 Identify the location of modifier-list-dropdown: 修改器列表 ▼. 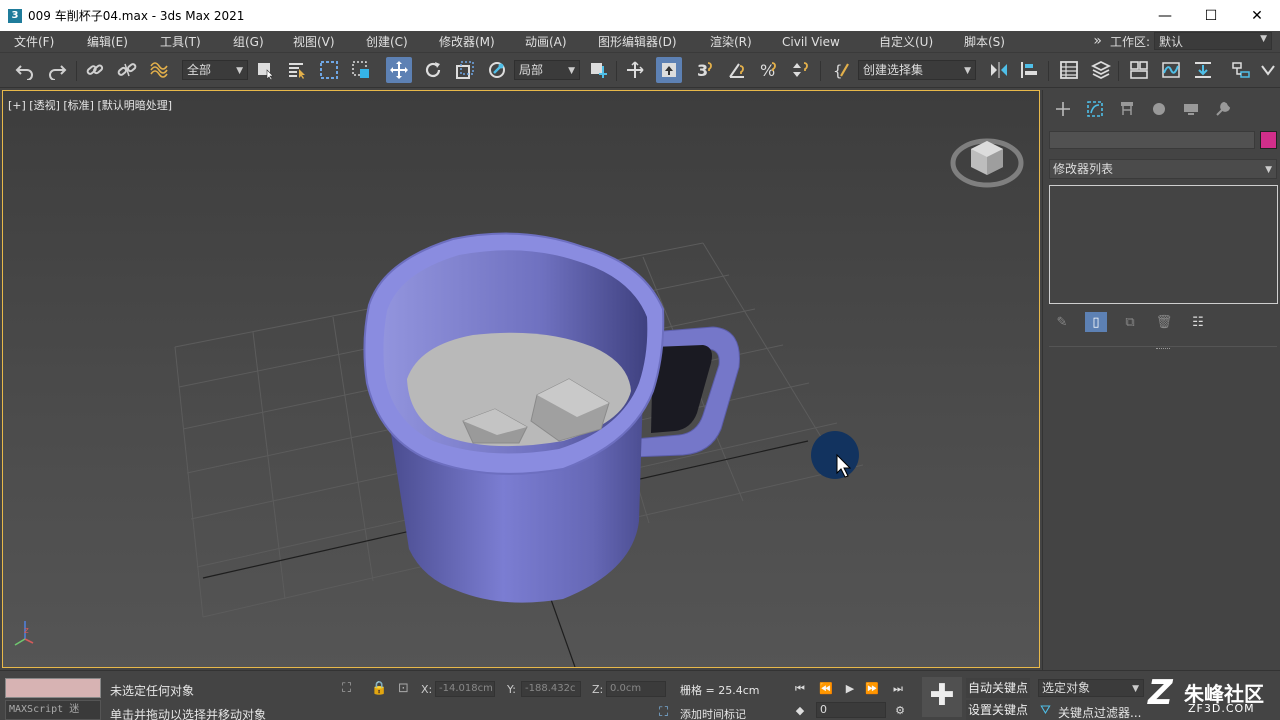
(1163, 169).